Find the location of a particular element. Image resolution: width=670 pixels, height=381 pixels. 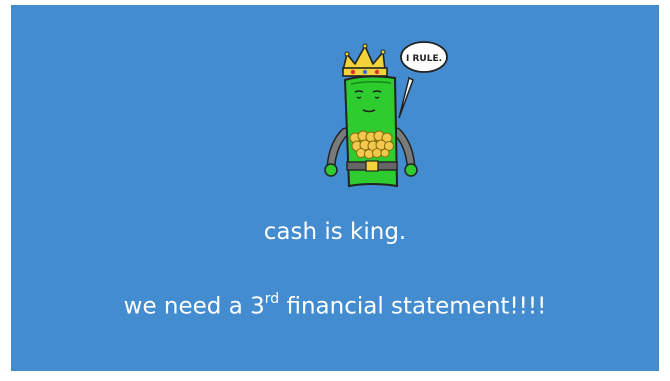

caption-cash-is-king: cash is king. is located at coordinates (335, 232).